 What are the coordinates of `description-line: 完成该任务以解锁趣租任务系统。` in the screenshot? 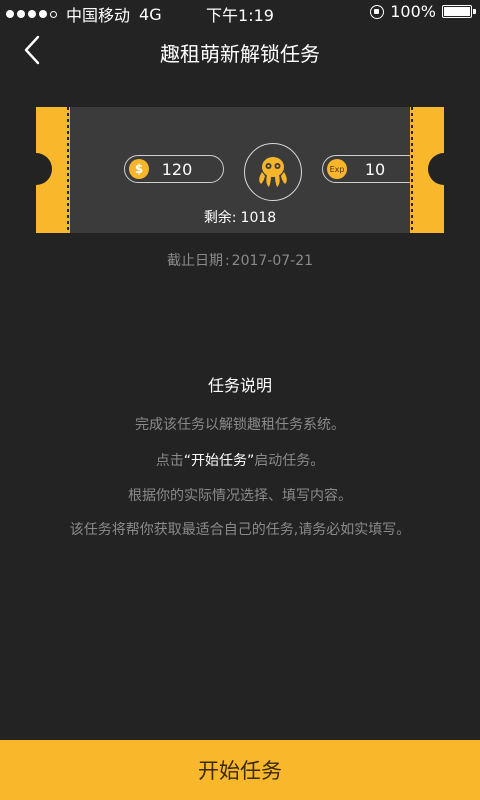 It's located at (240, 425).